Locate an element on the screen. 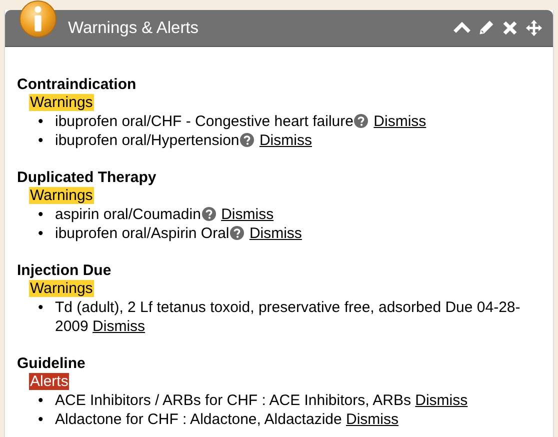 The height and width of the screenshot is (437, 558). section-heading: Contraindication is located at coordinates (77, 84).